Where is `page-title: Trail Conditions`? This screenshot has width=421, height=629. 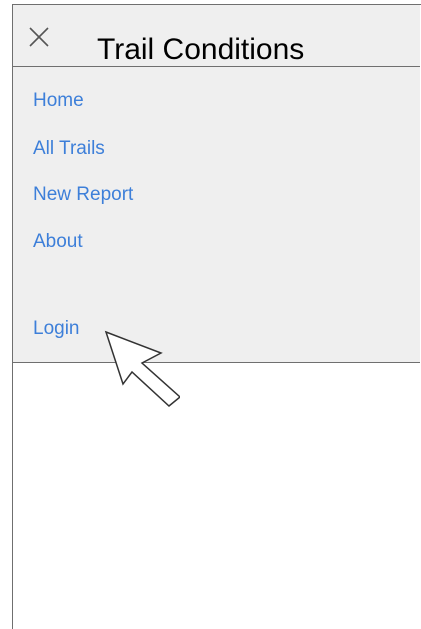 page-title: Trail Conditions is located at coordinates (201, 49).